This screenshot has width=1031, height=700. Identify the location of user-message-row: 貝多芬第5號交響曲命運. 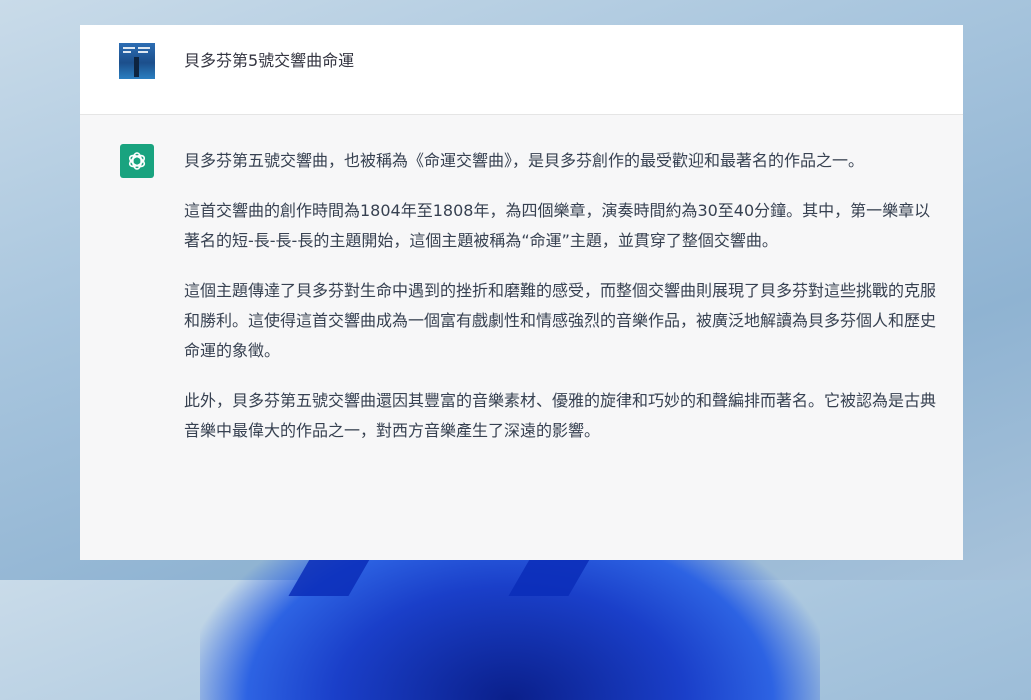
(521, 70).